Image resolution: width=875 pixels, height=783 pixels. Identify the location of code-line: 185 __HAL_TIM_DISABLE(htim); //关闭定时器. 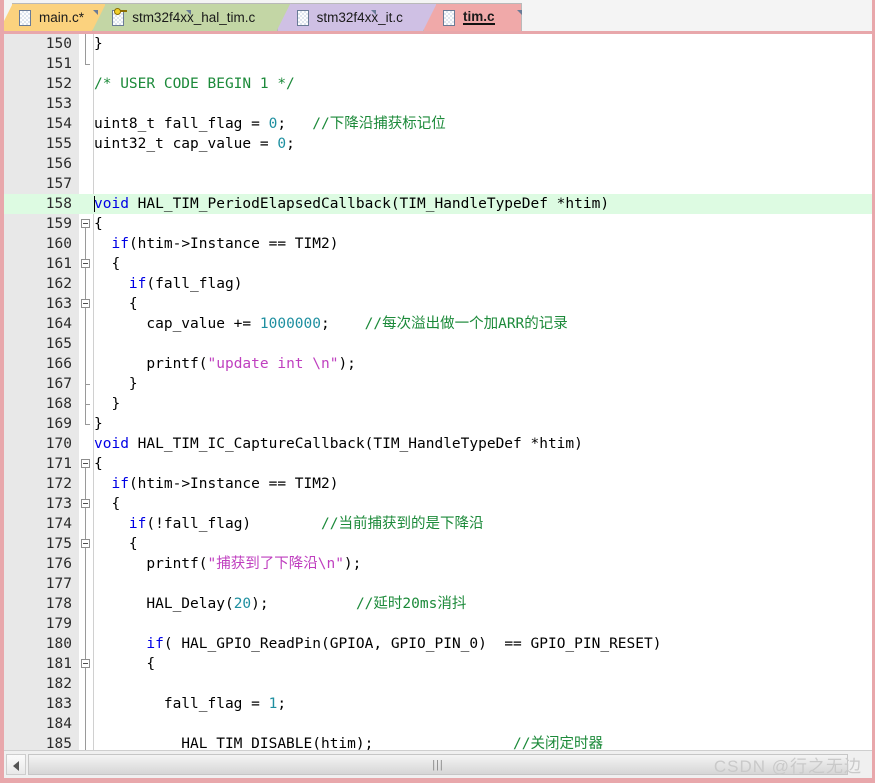
(438, 742).